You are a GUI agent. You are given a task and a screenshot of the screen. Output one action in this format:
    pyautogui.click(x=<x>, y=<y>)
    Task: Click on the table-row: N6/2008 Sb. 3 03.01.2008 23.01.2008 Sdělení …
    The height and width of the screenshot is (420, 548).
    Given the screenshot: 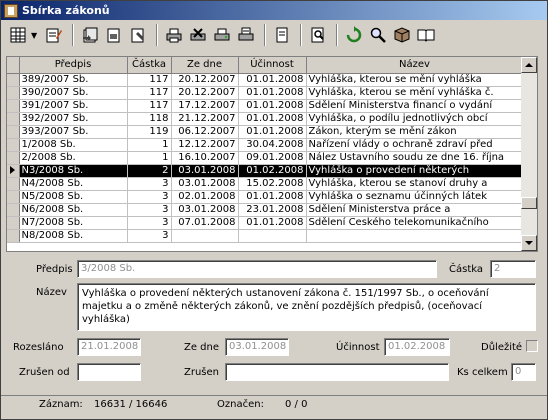 What is the action you would take?
    pyautogui.click(x=265, y=210)
    